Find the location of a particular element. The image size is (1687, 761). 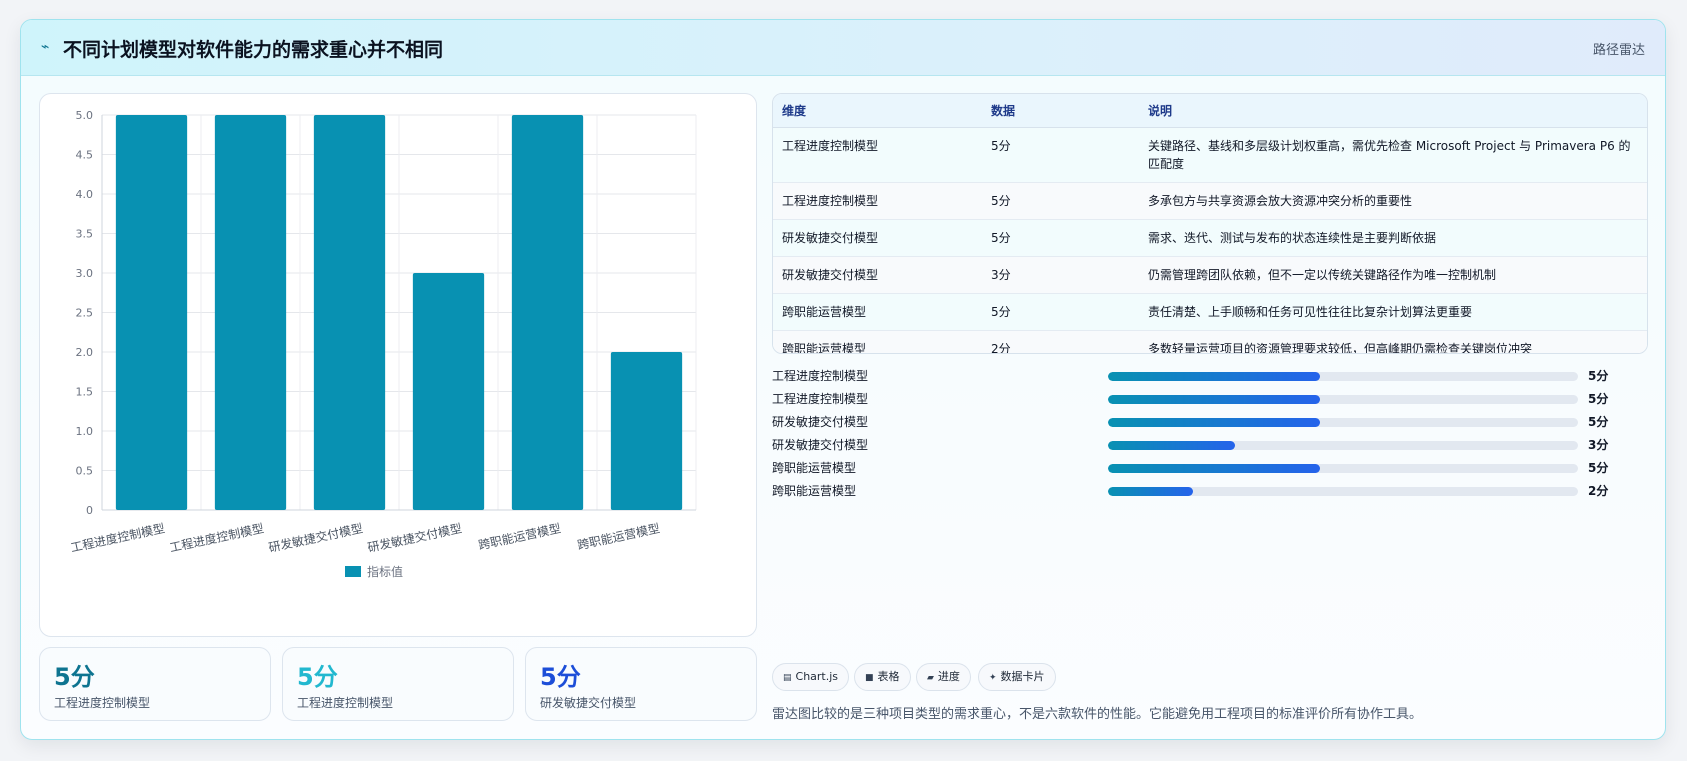

activity-icon: ⌁ is located at coordinates (45, 47).